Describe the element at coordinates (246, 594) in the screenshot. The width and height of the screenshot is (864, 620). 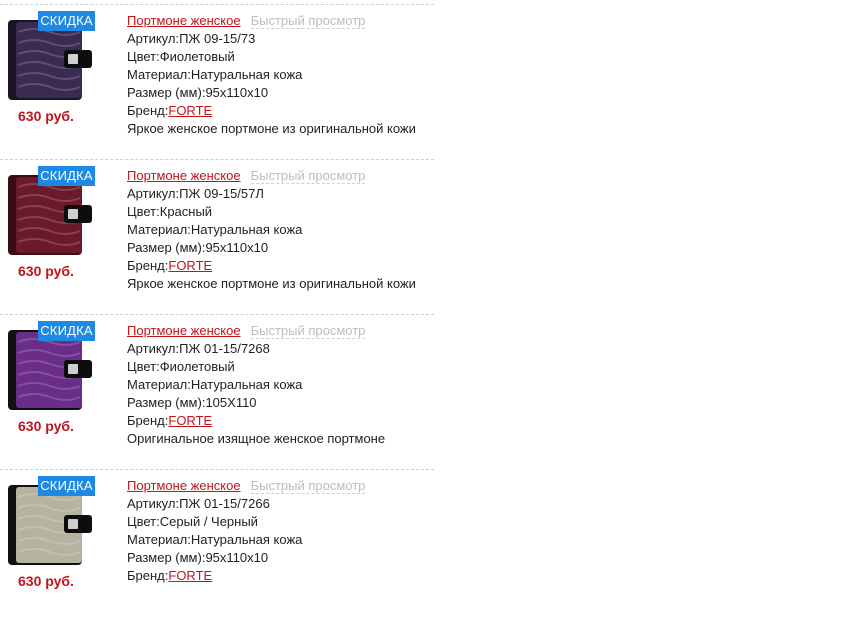
I see `product-description` at that location.